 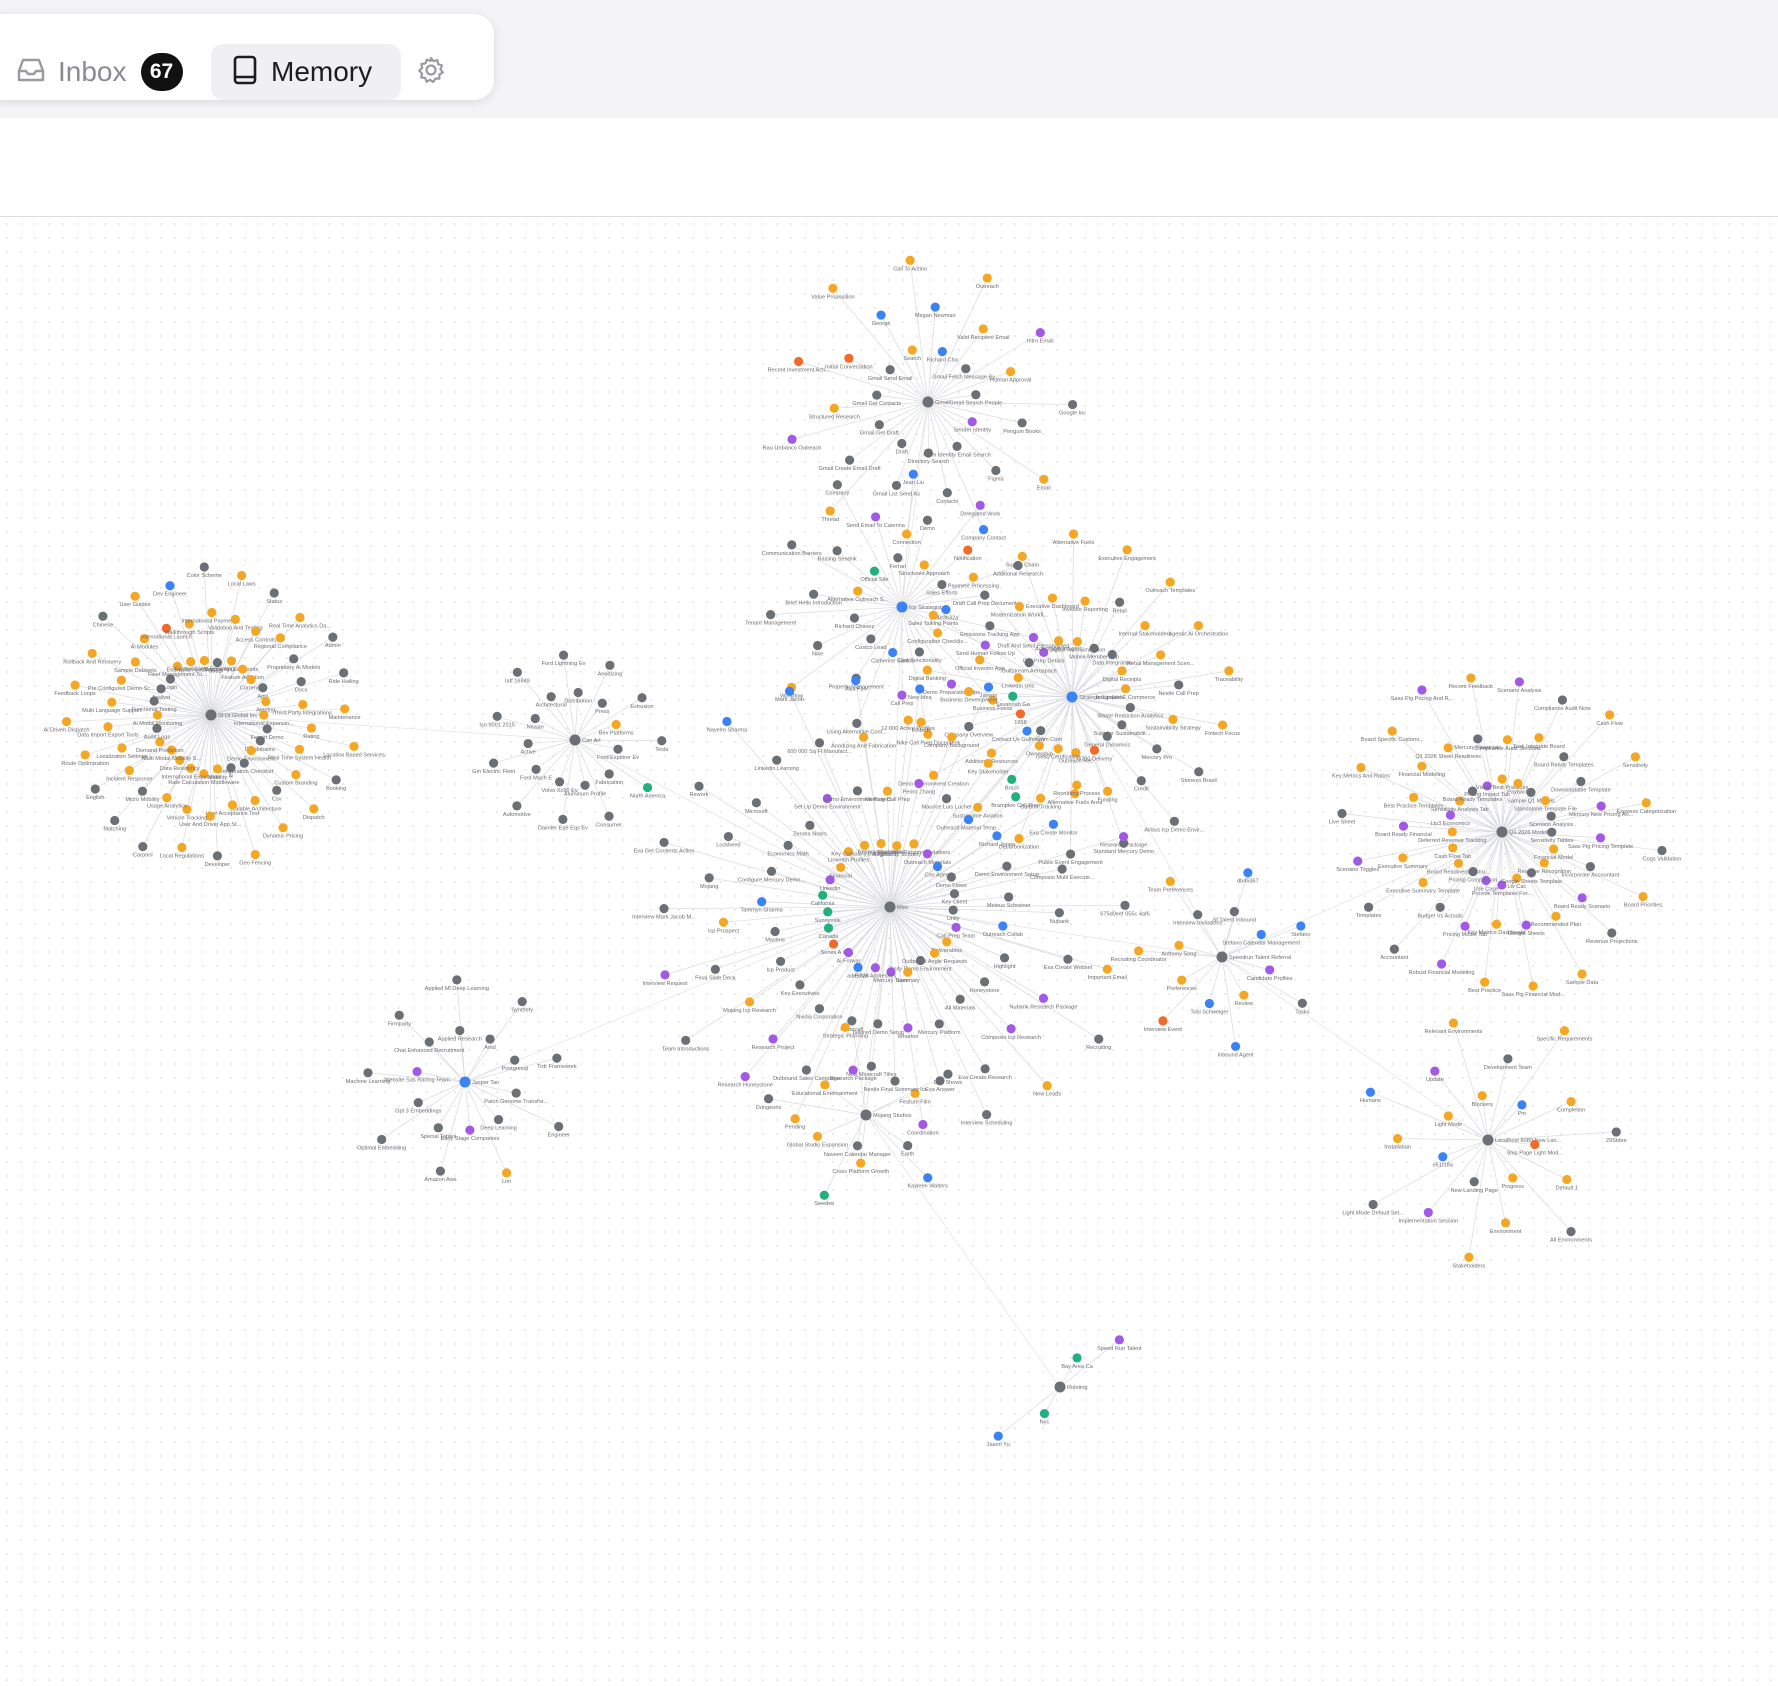 What do you see at coordinates (418, 1106) in the screenshot?
I see `graph-node-gpt-3-embeddings: Gpt 3 Embeddings` at bounding box center [418, 1106].